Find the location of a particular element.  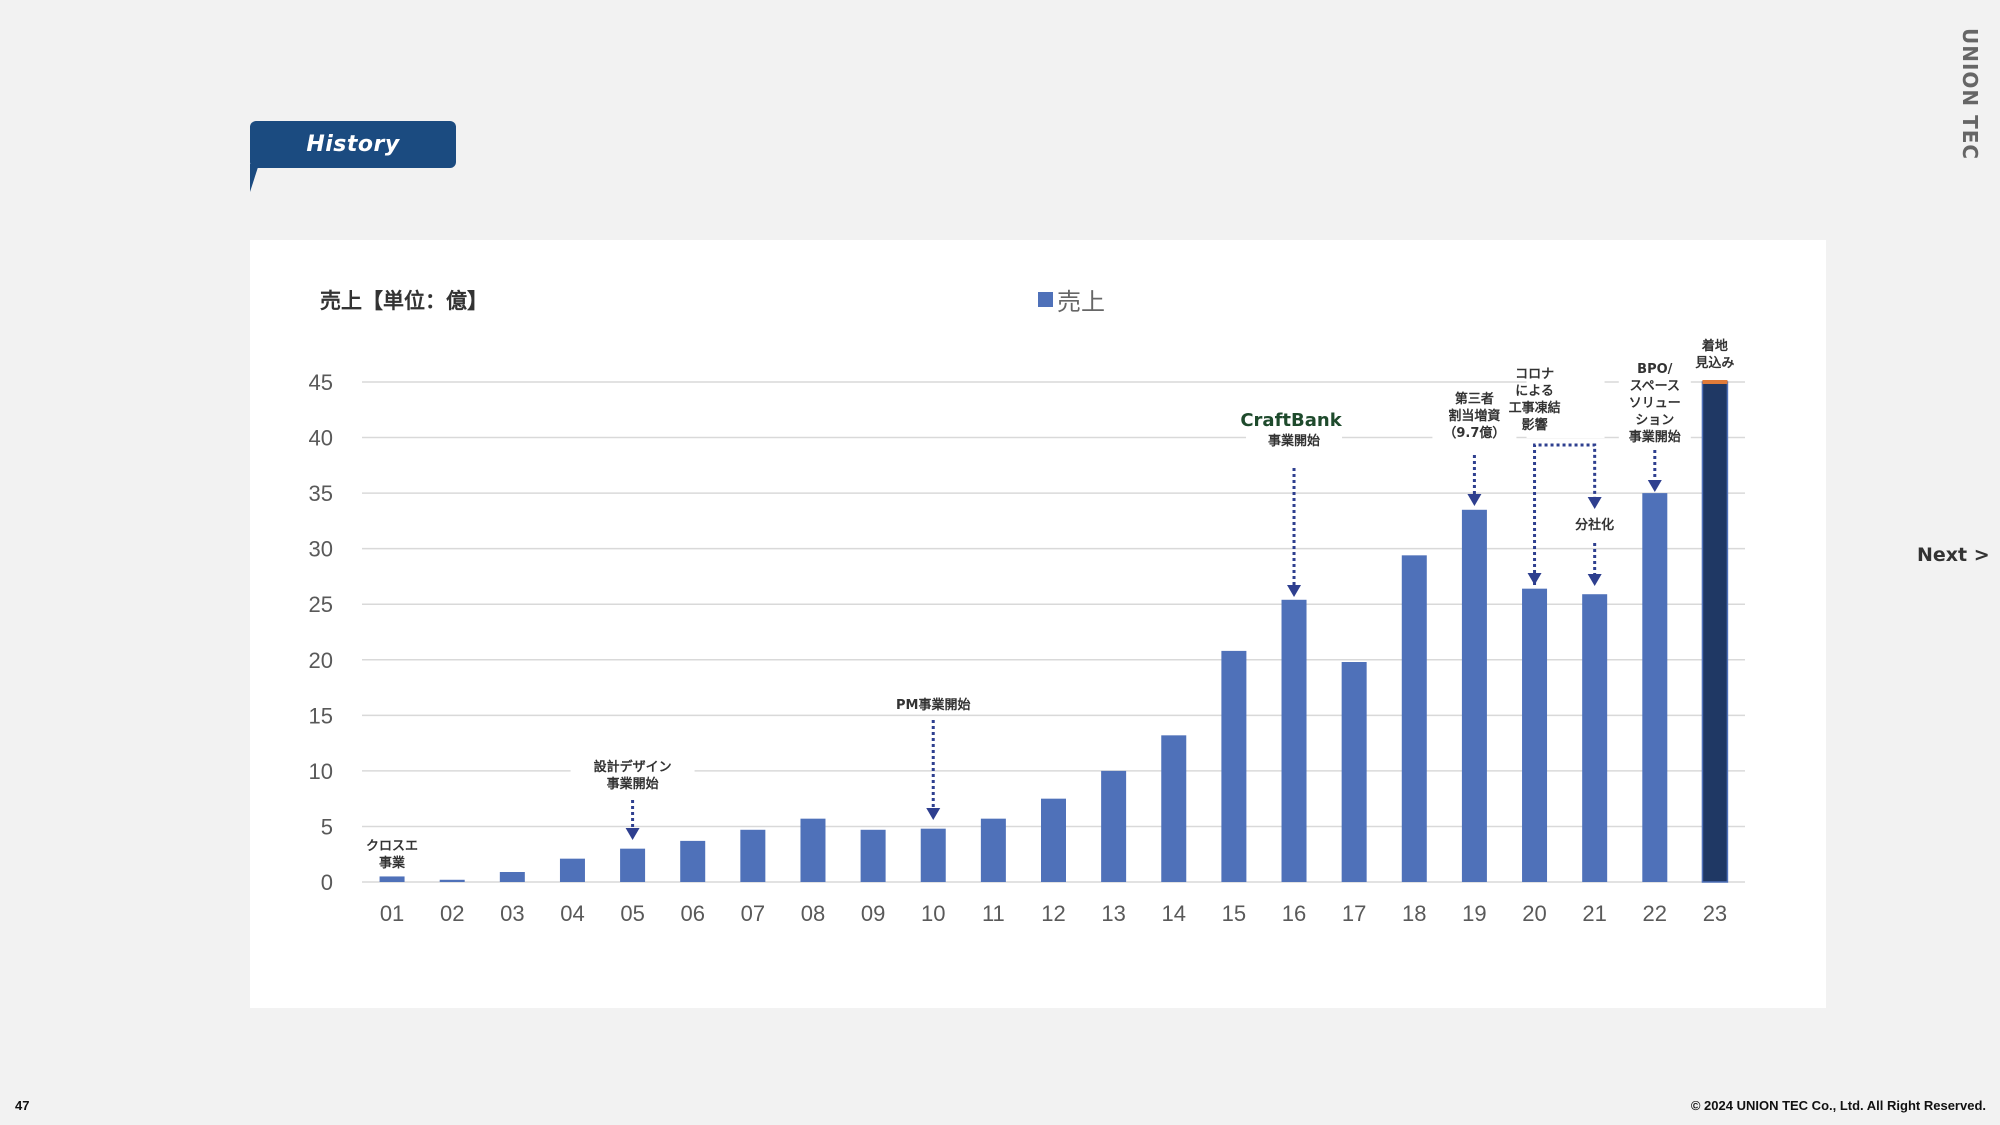

annotation-label: BPO/ is located at coordinates (1654, 369).